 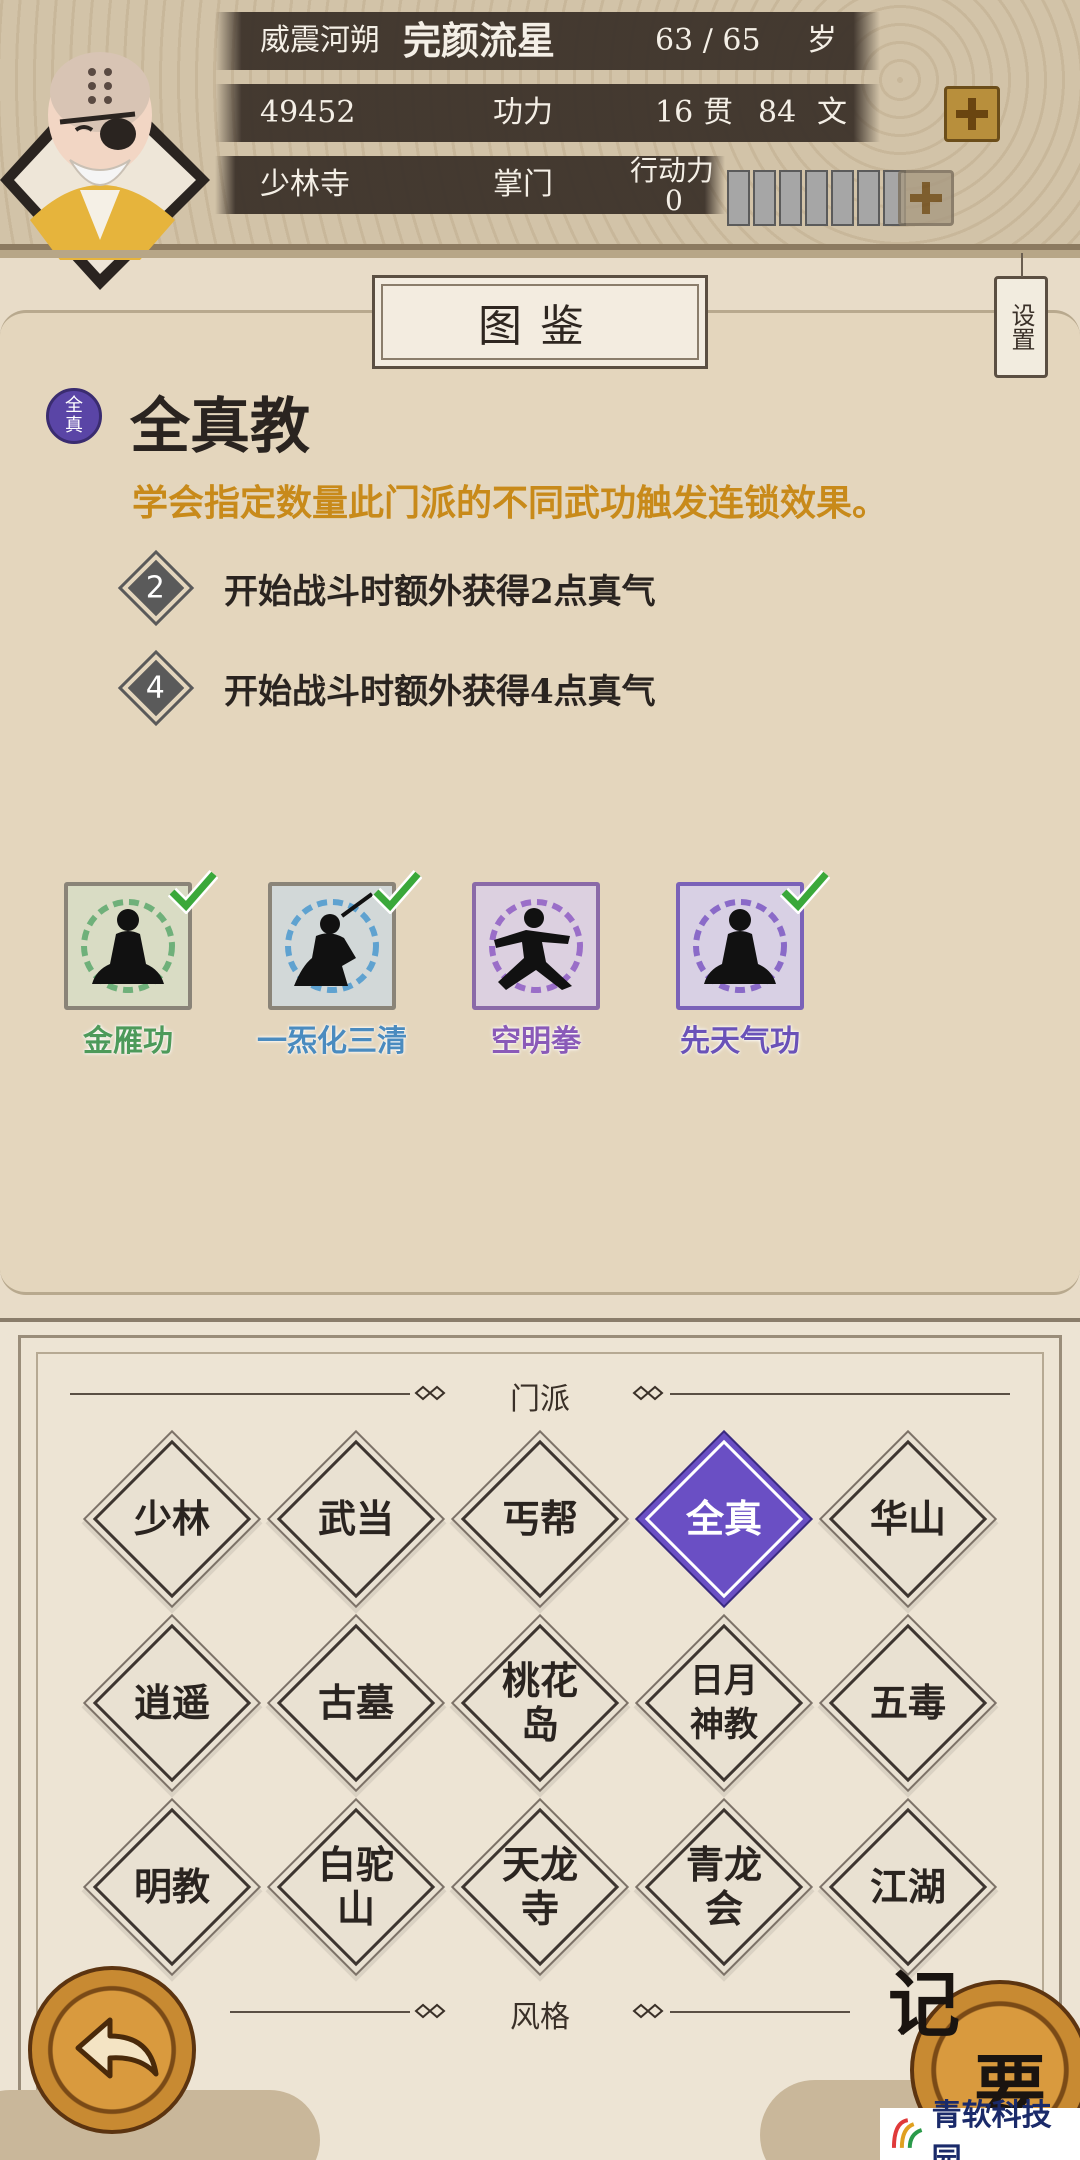 What do you see at coordinates (907, 2133) in the screenshot?
I see `brand-logo-icon` at bounding box center [907, 2133].